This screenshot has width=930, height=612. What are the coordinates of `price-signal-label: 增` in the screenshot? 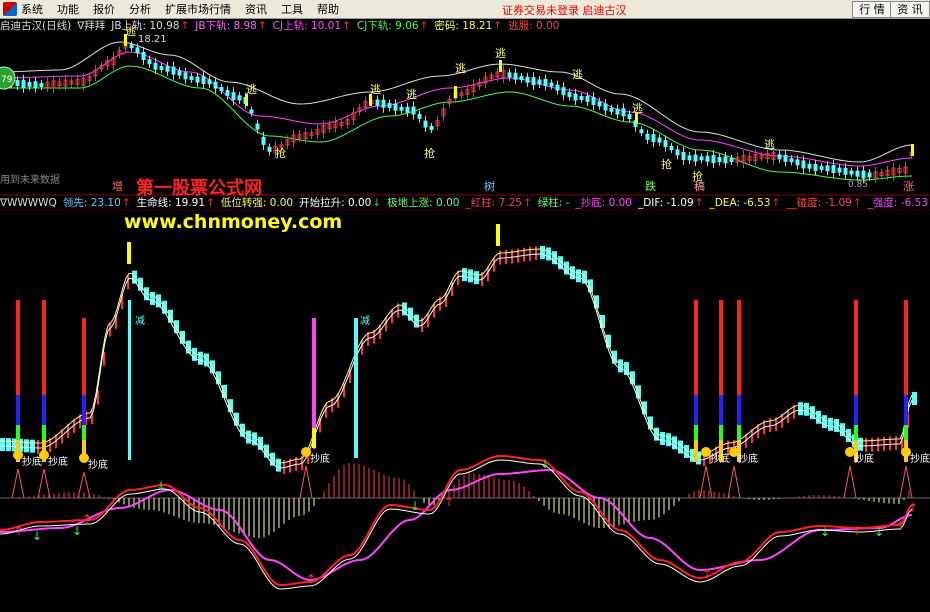 It's located at (117, 186).